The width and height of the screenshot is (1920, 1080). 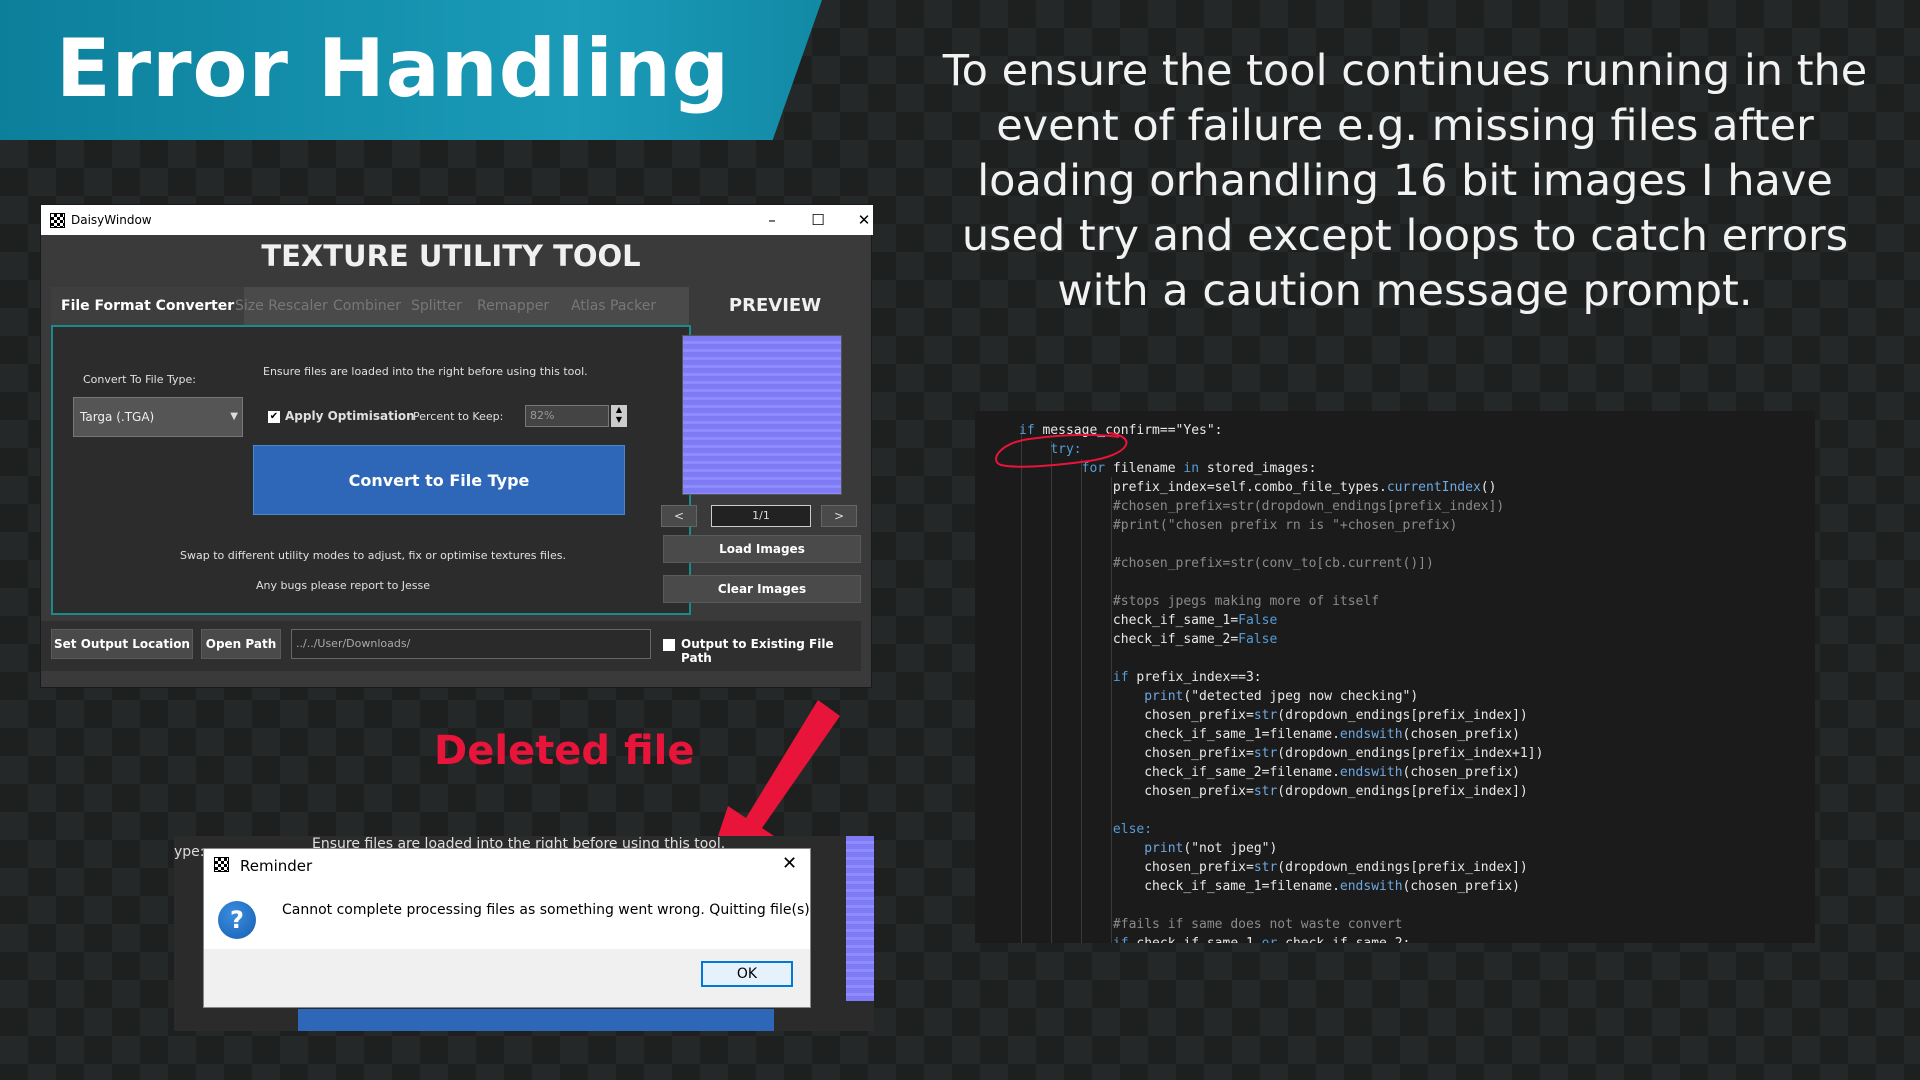 I want to click on dialog-footer: OK, so click(x=507, y=978).